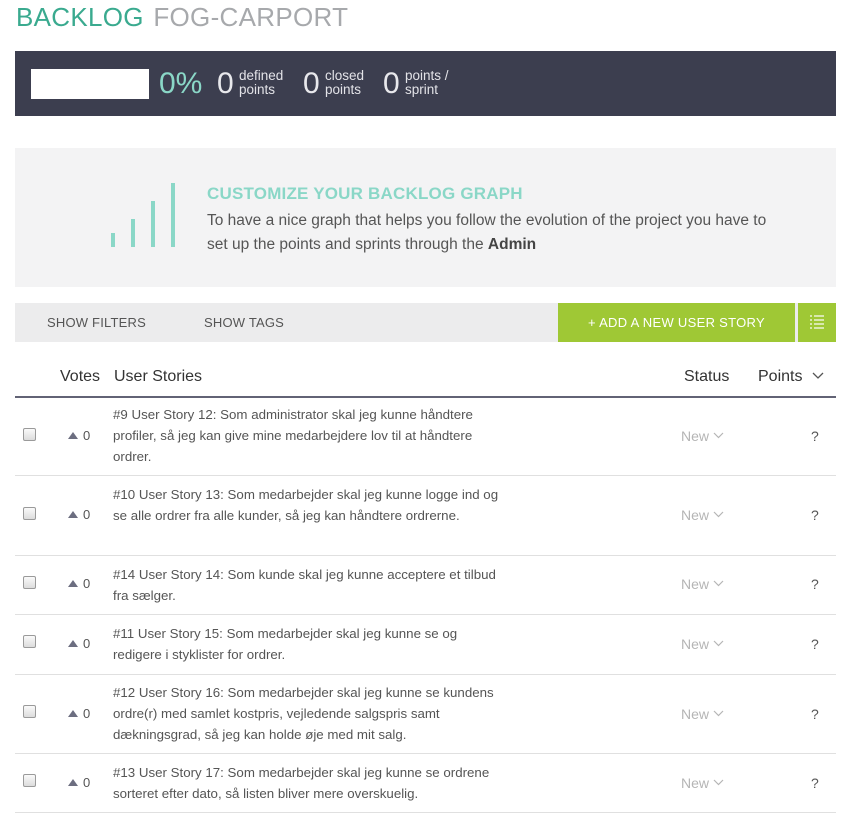 The height and width of the screenshot is (822, 865). What do you see at coordinates (181, 83) in the screenshot?
I see `progress-percent: 0%` at bounding box center [181, 83].